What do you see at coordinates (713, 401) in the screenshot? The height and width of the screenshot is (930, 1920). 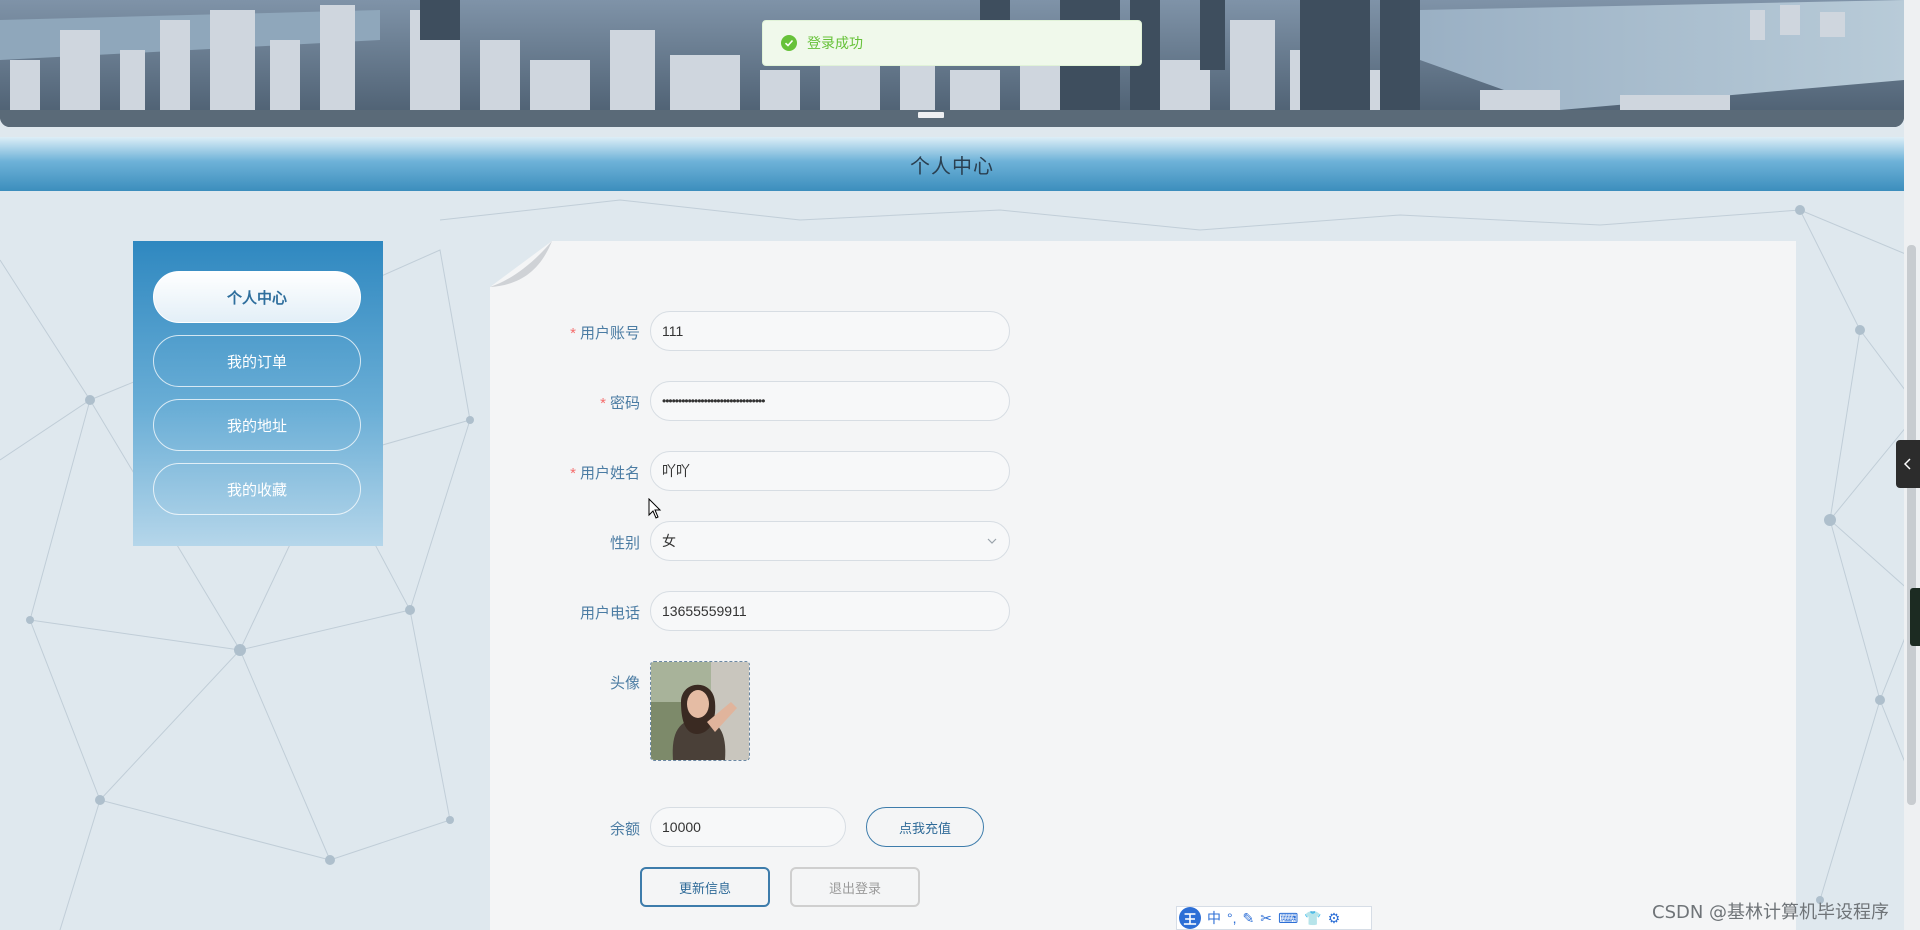 I see `password-value: ••••••••••••••••••••••••••••••••` at bounding box center [713, 401].